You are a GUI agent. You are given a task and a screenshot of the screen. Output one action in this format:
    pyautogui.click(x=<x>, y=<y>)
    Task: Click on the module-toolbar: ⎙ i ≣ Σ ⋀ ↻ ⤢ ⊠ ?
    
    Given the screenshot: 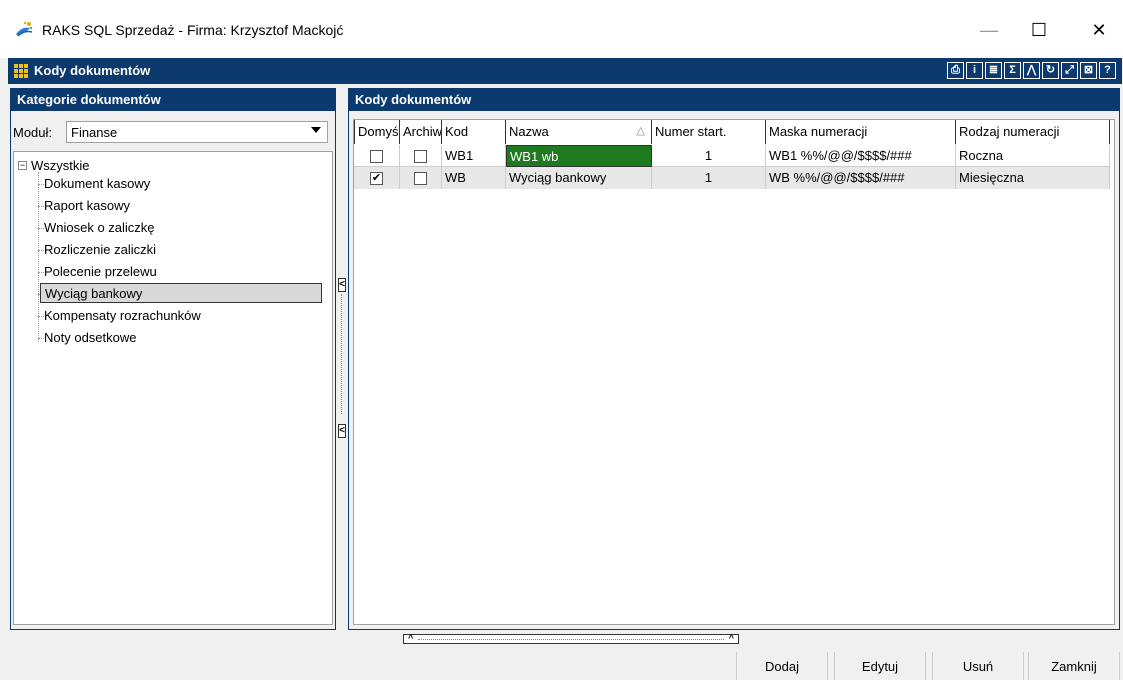 What is the action you would take?
    pyautogui.click(x=1031, y=70)
    